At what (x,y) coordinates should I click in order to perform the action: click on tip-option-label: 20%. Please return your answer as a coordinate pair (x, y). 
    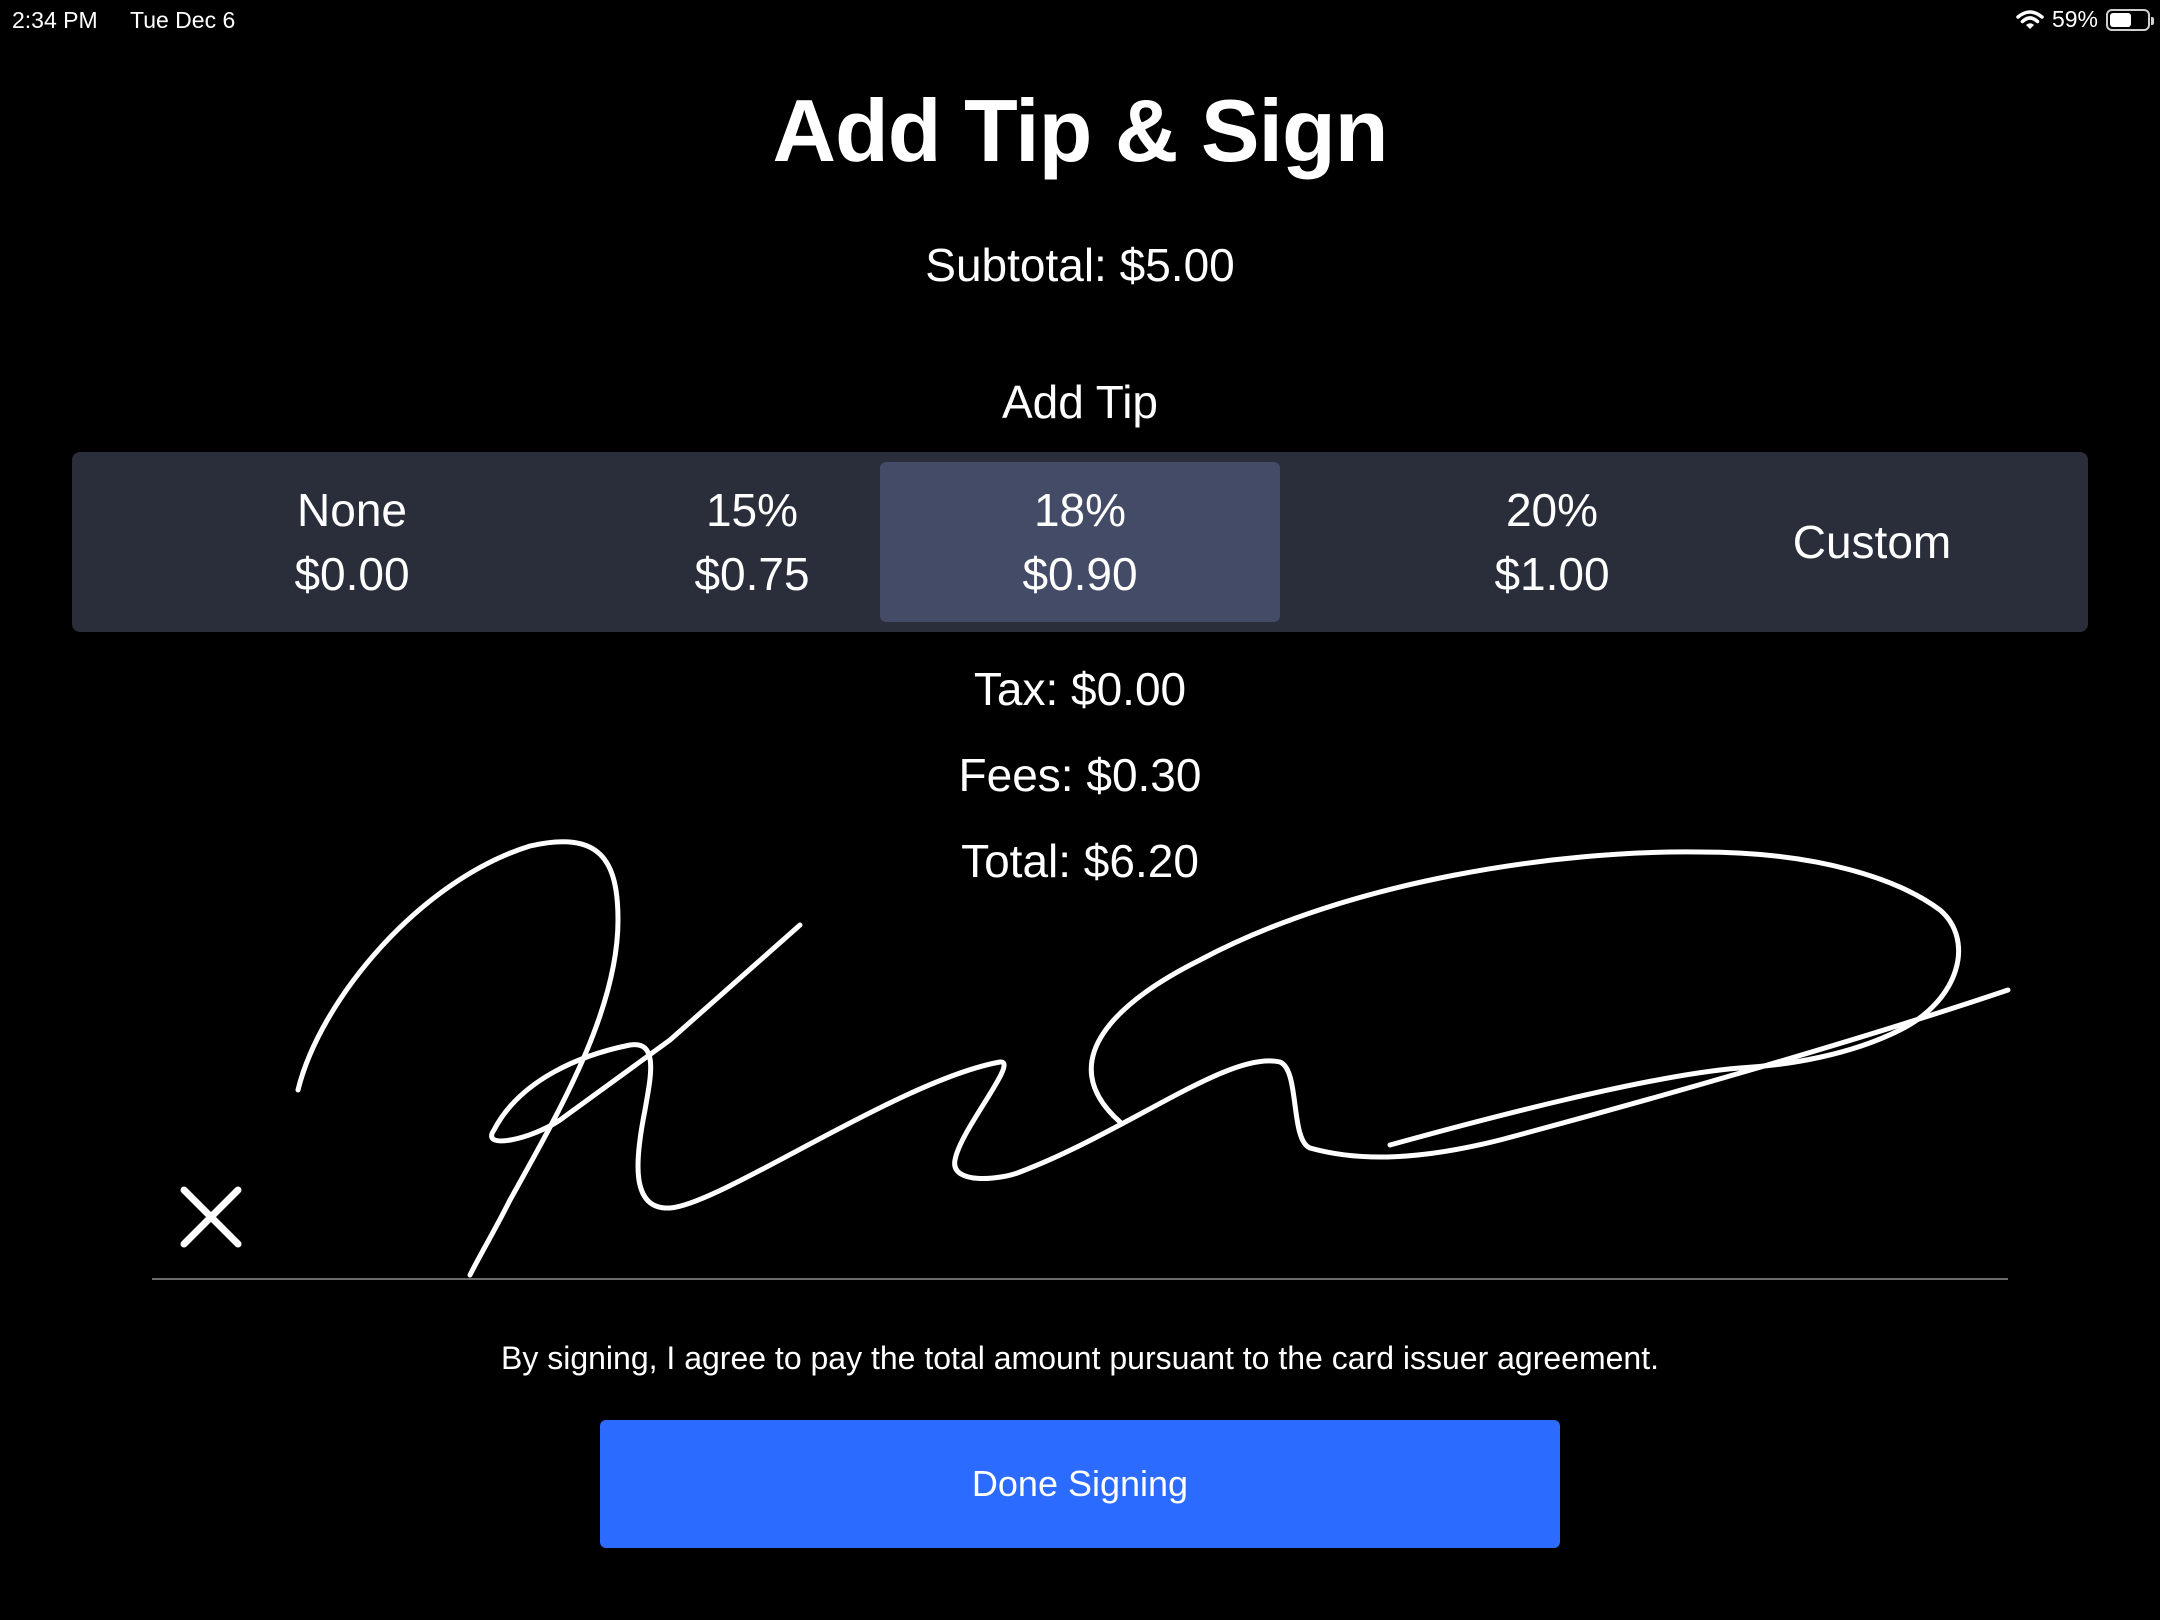
    Looking at the image, I should click on (1552, 510).